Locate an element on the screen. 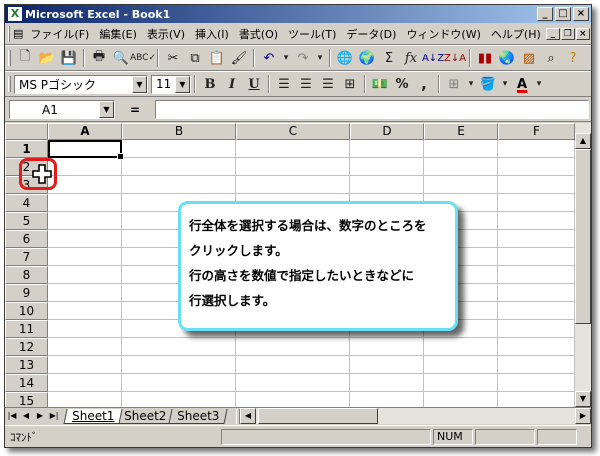  undo-dropdown-icon: ▾ is located at coordinates (286, 58).